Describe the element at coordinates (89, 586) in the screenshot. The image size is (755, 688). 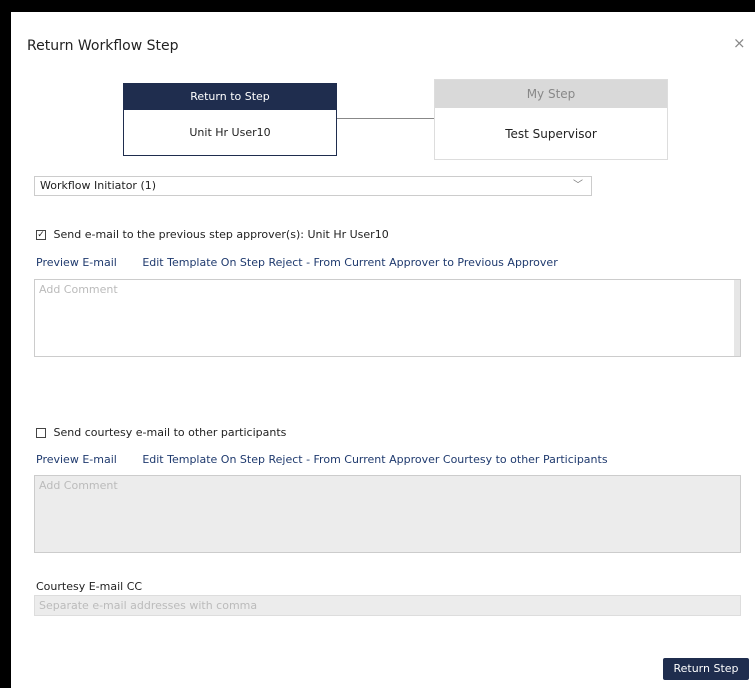
I see `courtesy-cc-label: Courtesy E-mail CC` at that location.